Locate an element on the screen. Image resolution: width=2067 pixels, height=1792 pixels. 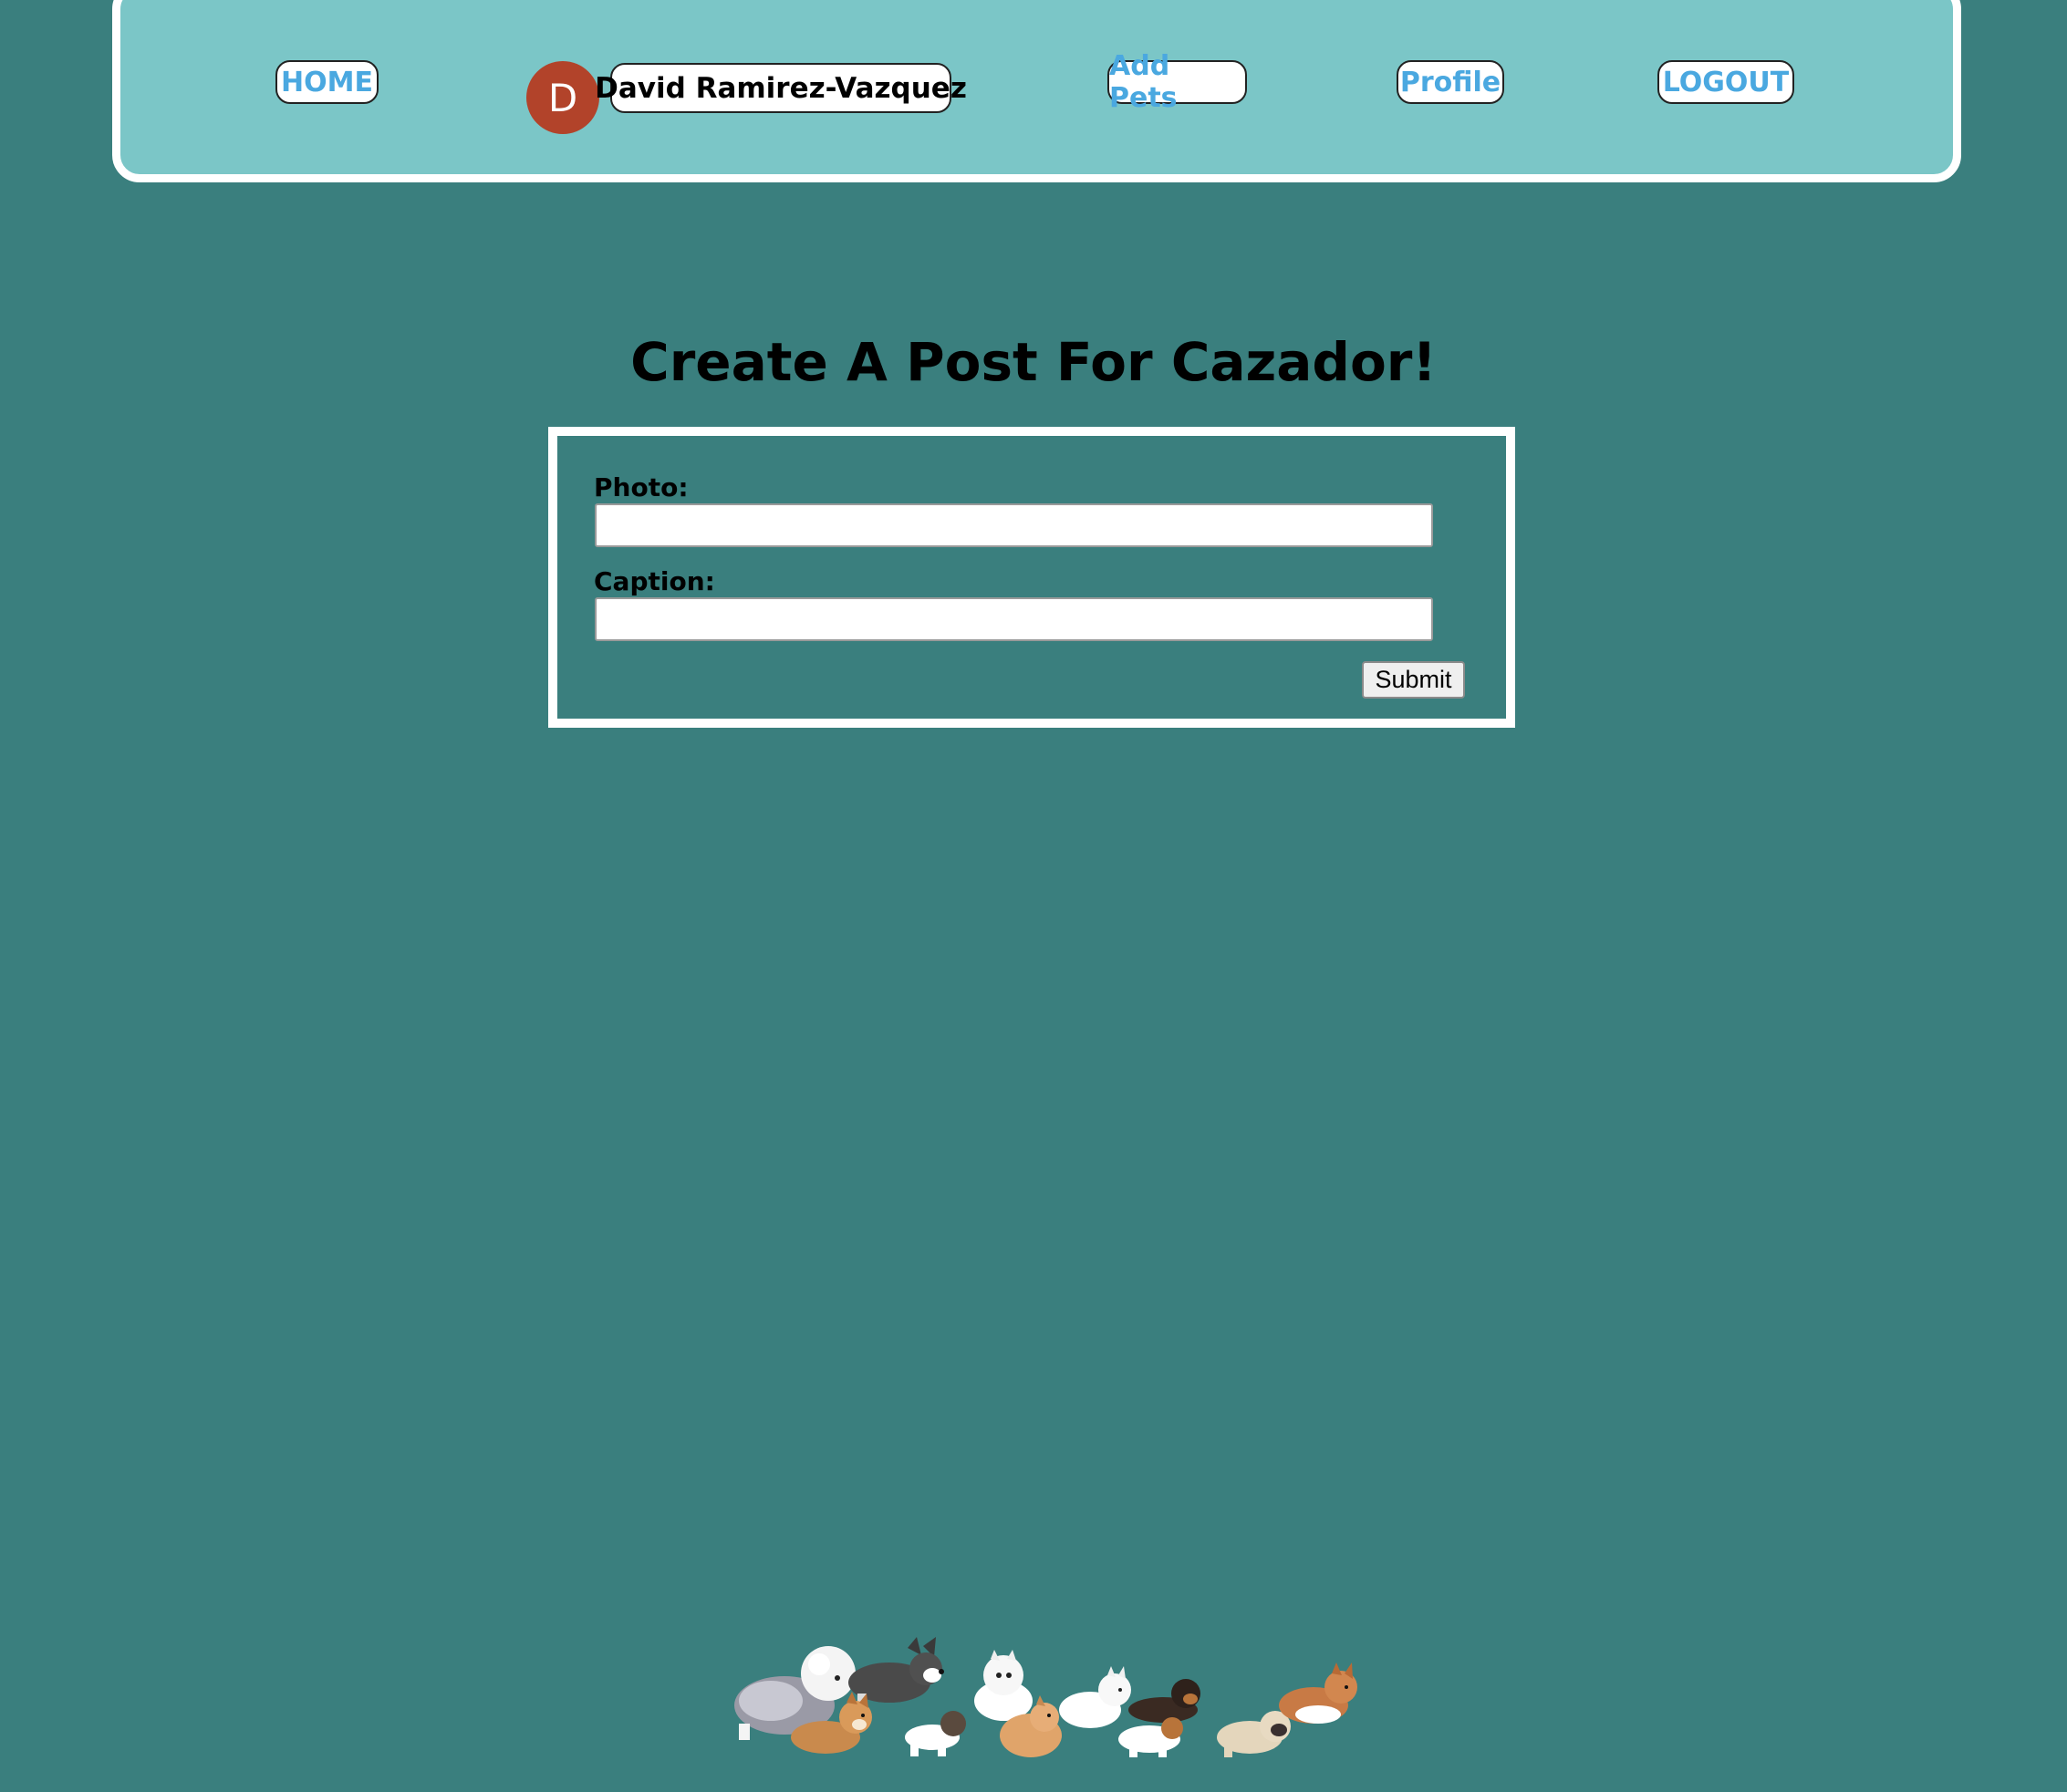
caption-input is located at coordinates (1014, 619).